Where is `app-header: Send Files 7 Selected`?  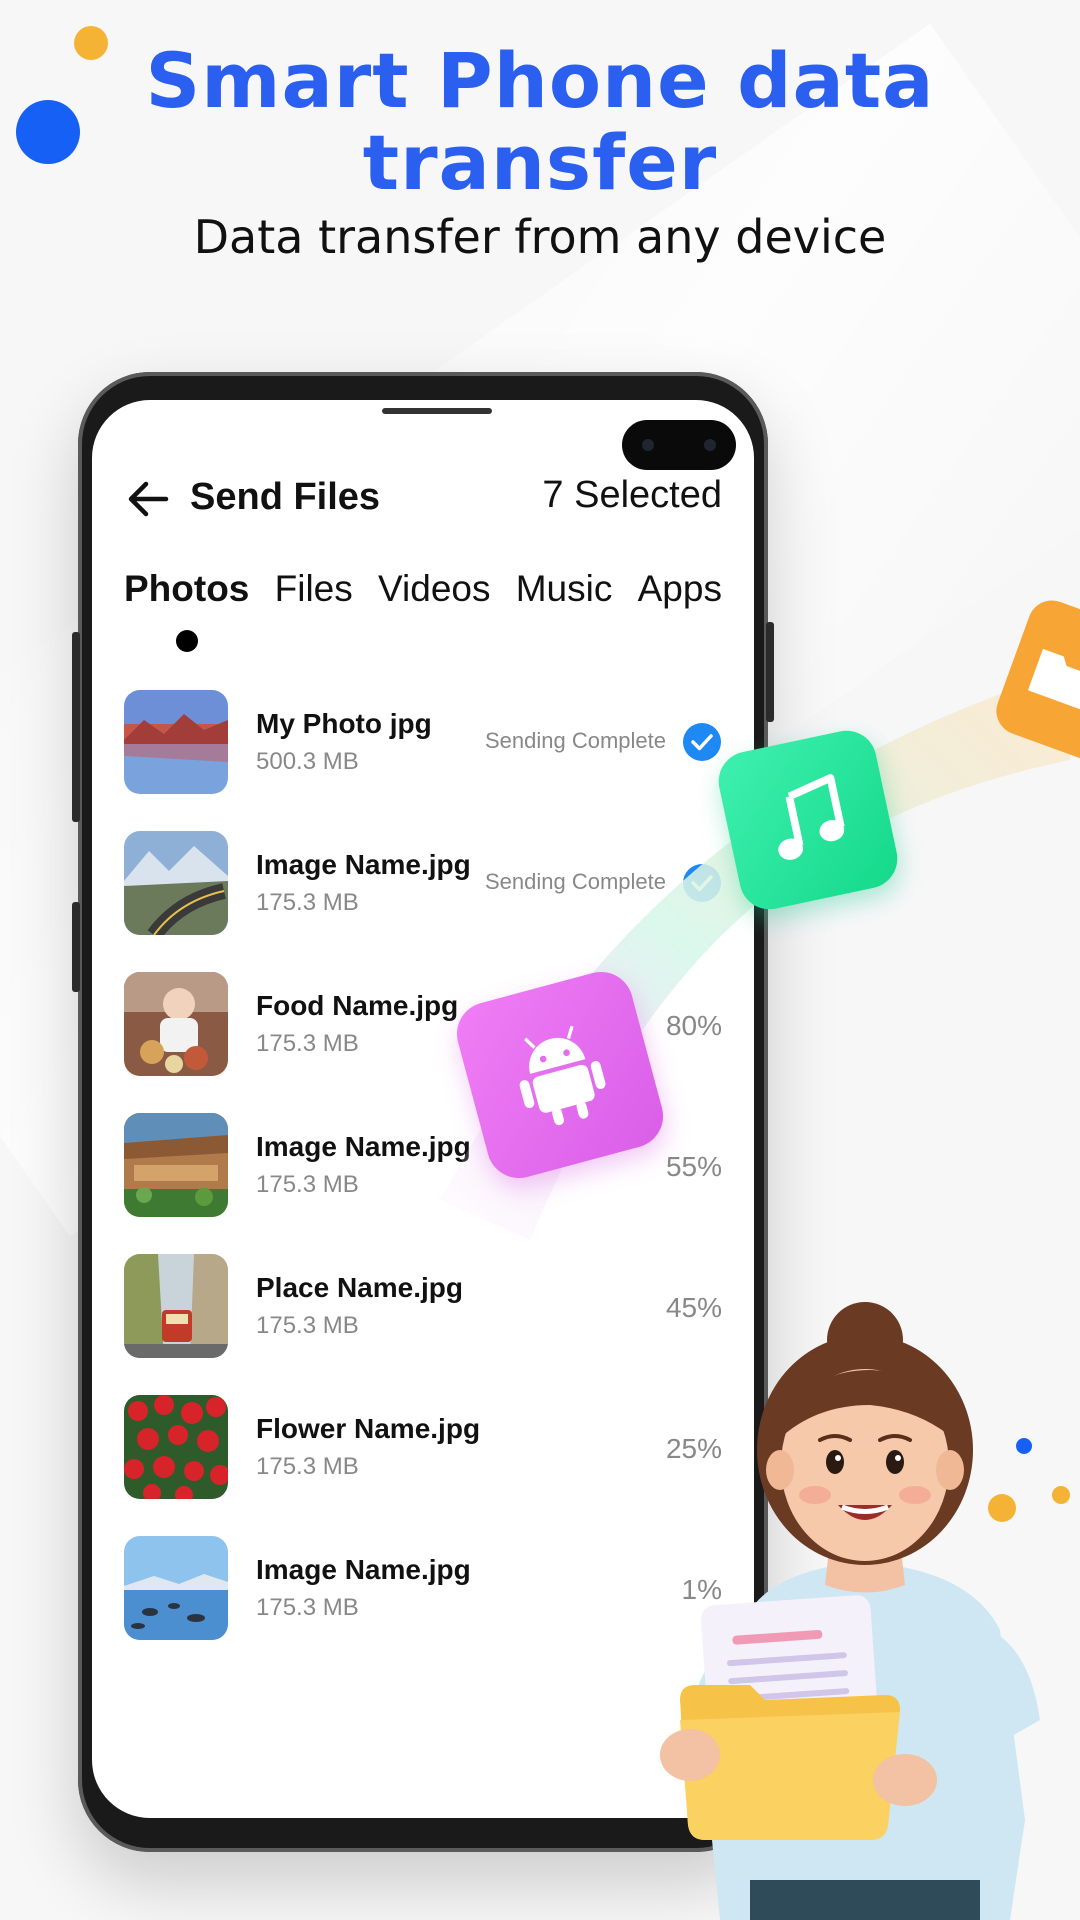
app-header: Send Files 7 Selected is located at coordinates (423, 500).